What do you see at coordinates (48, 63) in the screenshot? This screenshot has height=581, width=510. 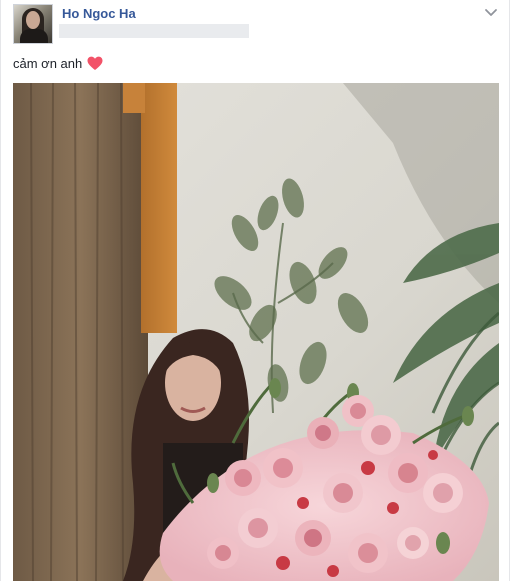 I see `caption-text: cảm ơn anh` at bounding box center [48, 63].